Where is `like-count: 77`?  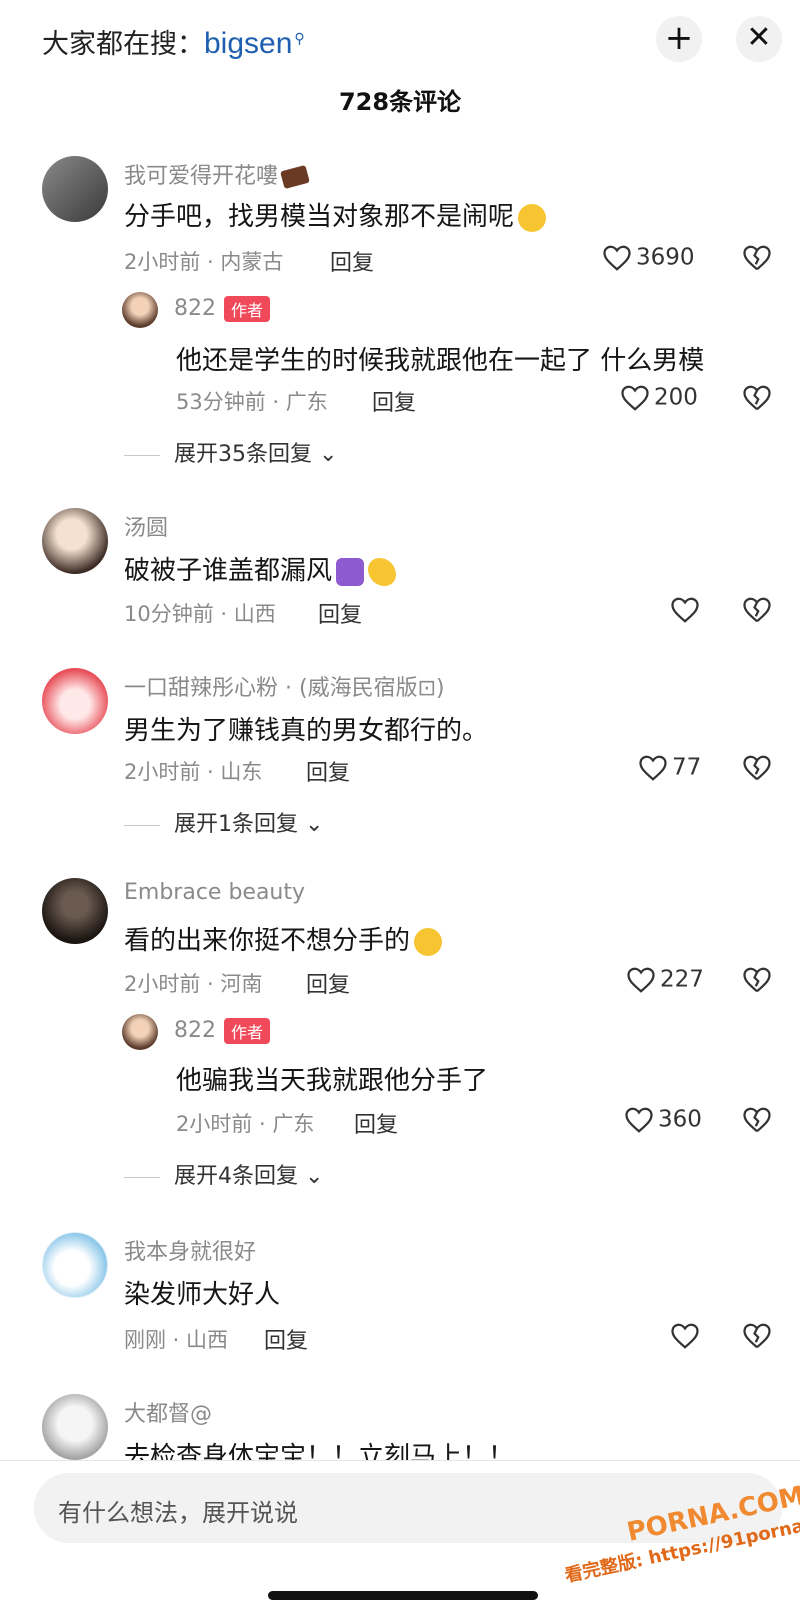 like-count: 77 is located at coordinates (687, 767).